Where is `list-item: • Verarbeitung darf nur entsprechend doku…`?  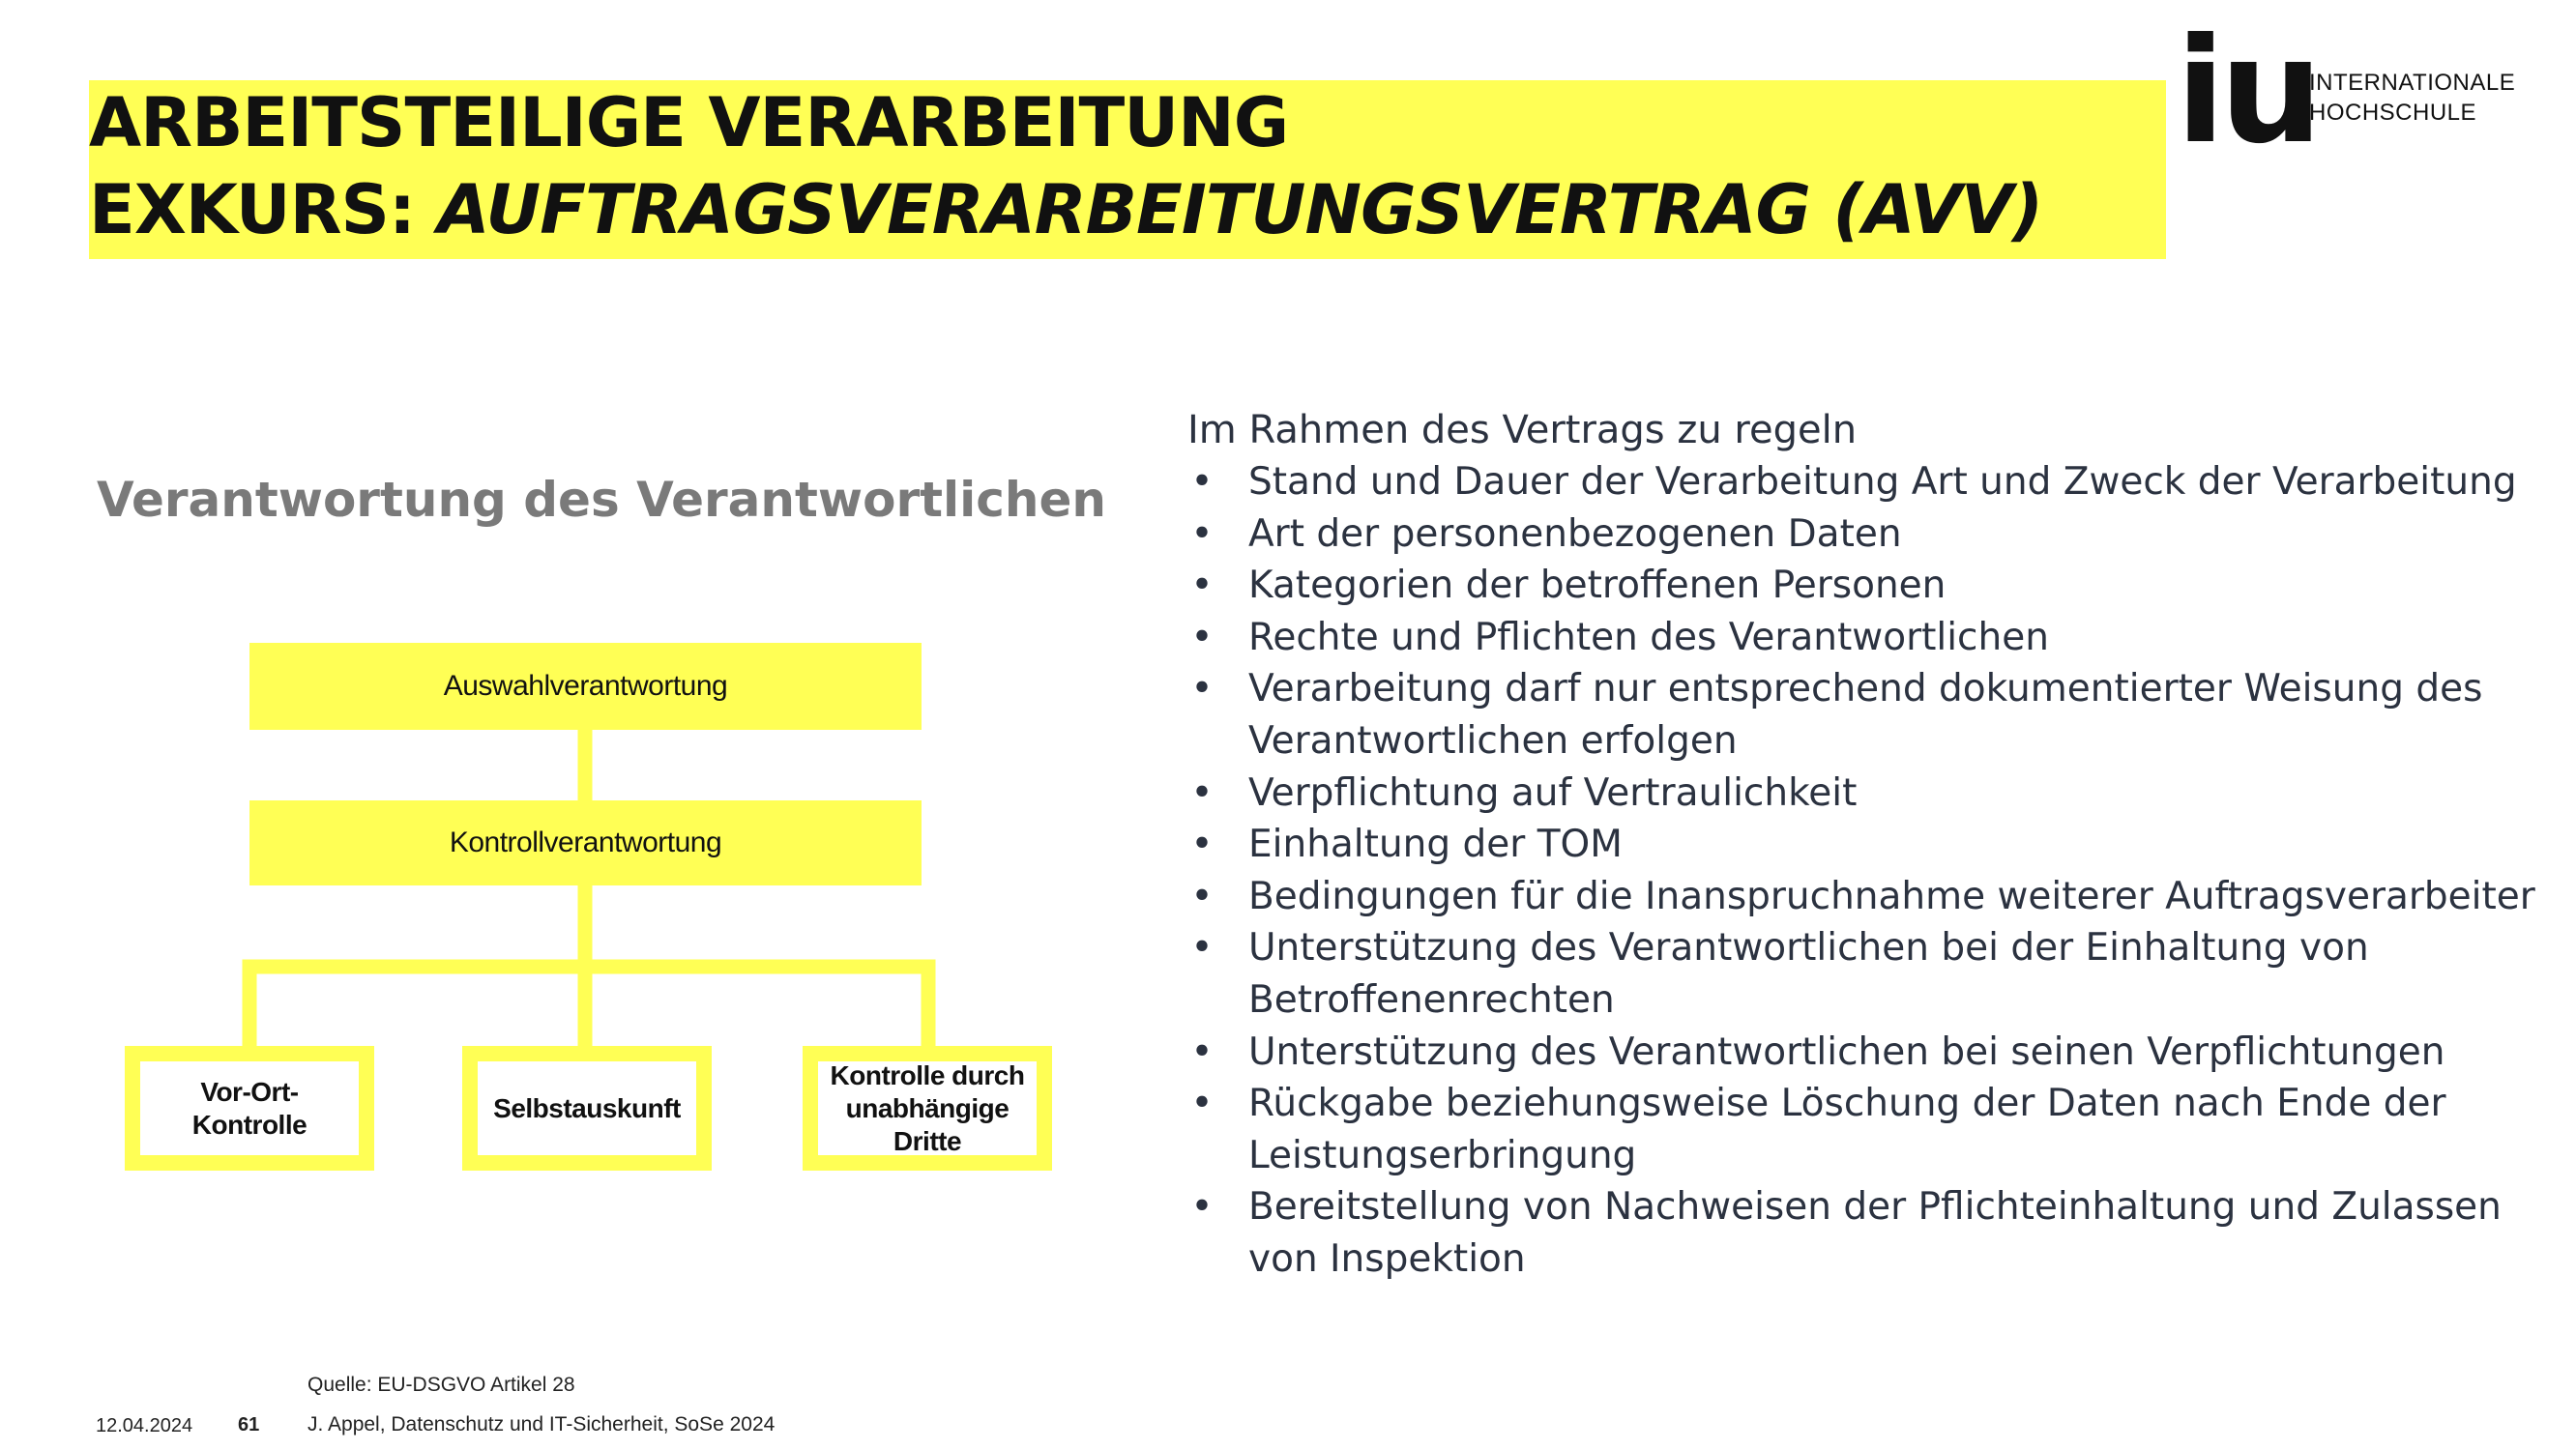
list-item: • Verarbeitung darf nur entsprechend doku… is located at coordinates (1864, 715).